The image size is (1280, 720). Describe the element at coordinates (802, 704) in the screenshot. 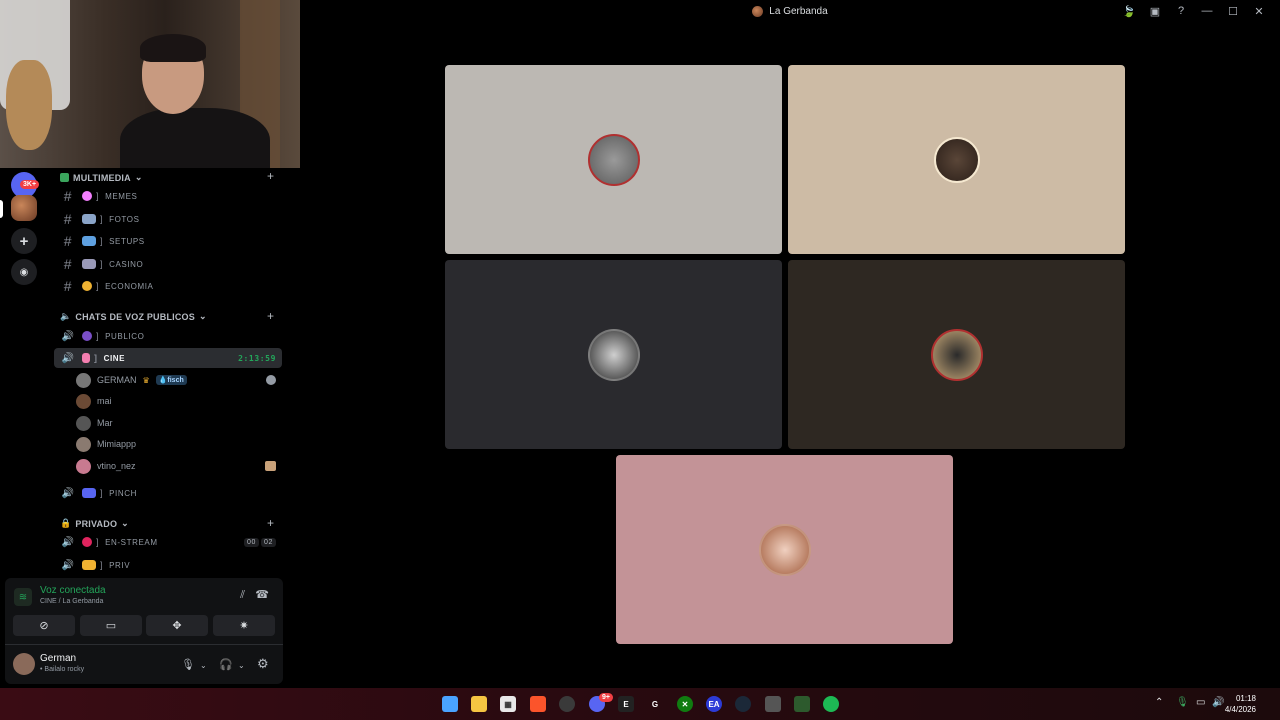

I see `terminal-icon` at that location.